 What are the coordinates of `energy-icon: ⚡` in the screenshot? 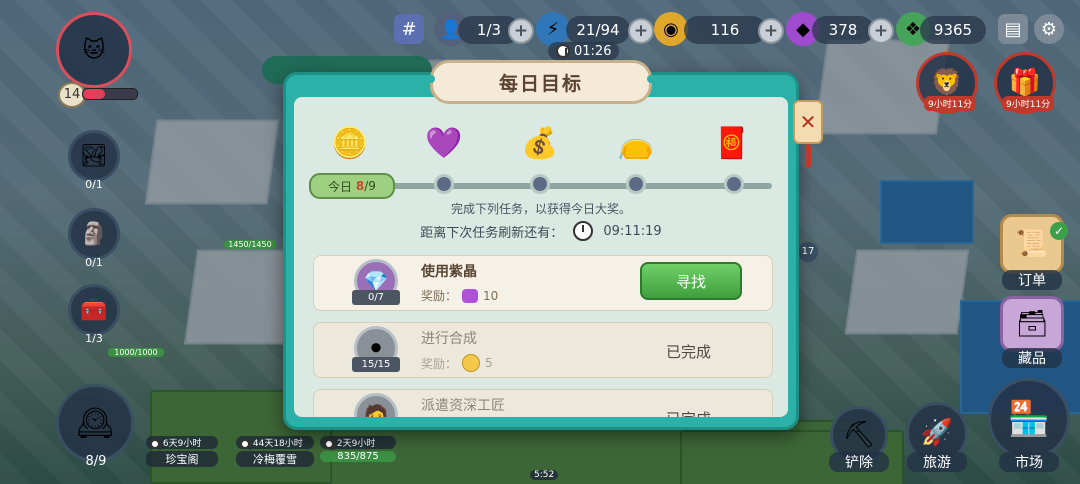 It's located at (553, 29).